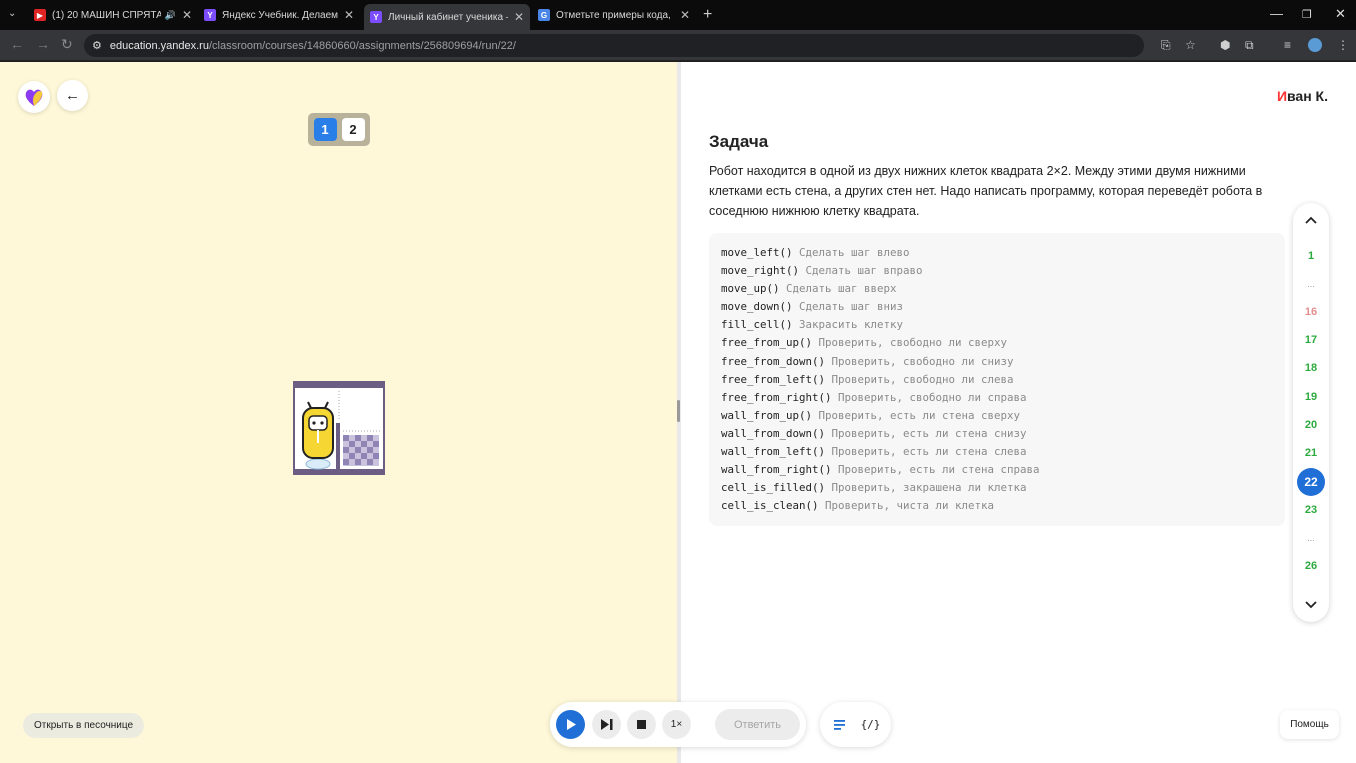 Image resolution: width=1356 pixels, height=763 pixels. What do you see at coordinates (1340, 14) in the screenshot?
I see `close-window-icon: ✕` at bounding box center [1340, 14].